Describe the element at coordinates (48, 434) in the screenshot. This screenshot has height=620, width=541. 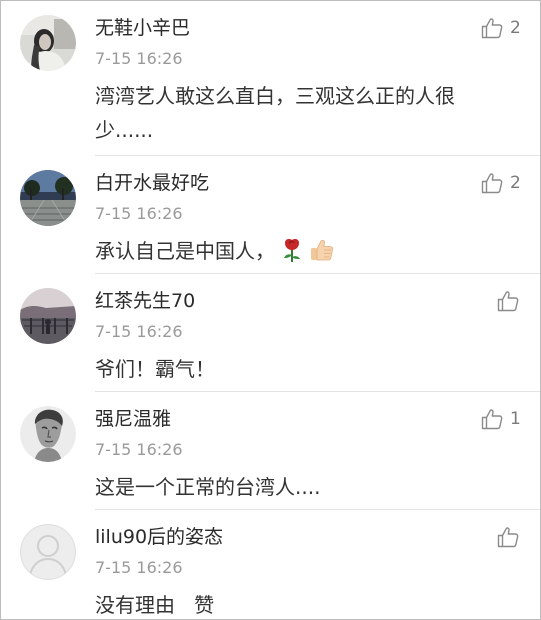
I see `statue-bust-avatar` at that location.